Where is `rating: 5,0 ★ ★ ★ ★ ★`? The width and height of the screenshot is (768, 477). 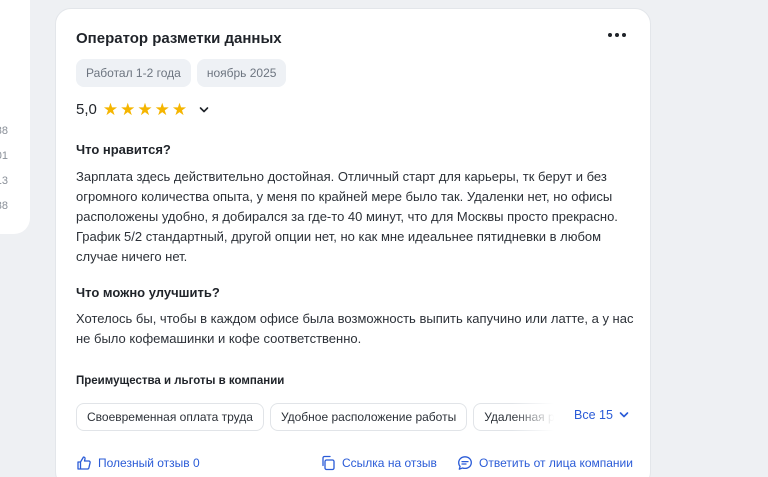 rating: 5,0 ★ ★ ★ ★ ★ is located at coordinates (142, 109).